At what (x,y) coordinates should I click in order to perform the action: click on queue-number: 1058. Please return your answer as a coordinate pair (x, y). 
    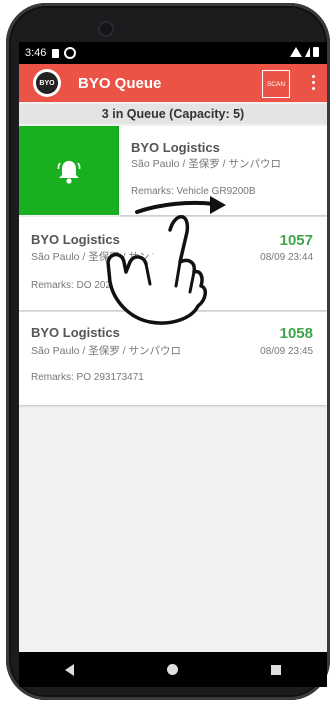
    Looking at the image, I should click on (296, 333).